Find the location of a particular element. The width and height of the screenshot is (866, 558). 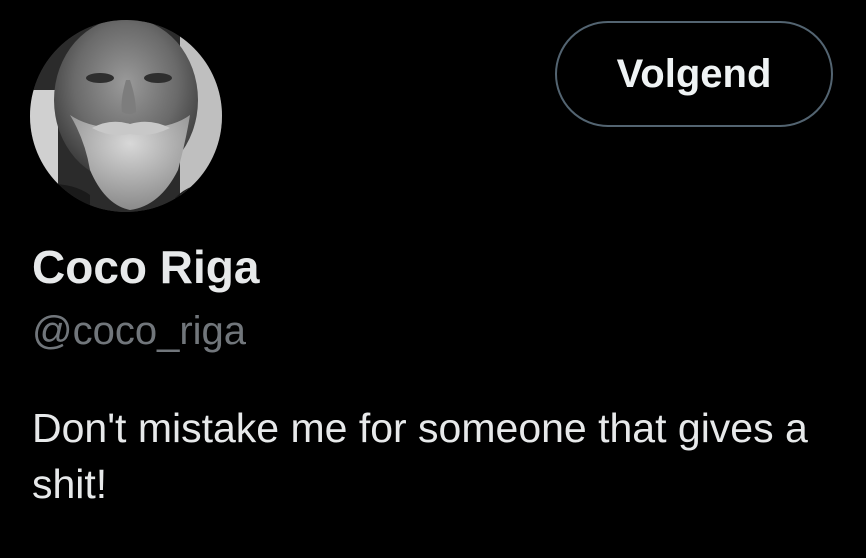

profile-display-name: Coco Riga is located at coordinates (146, 267).